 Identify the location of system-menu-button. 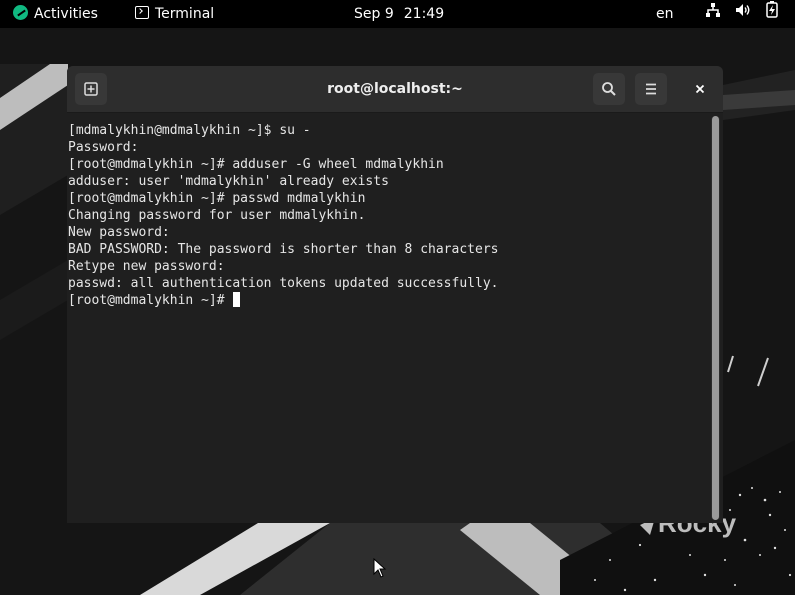
(746, 14).